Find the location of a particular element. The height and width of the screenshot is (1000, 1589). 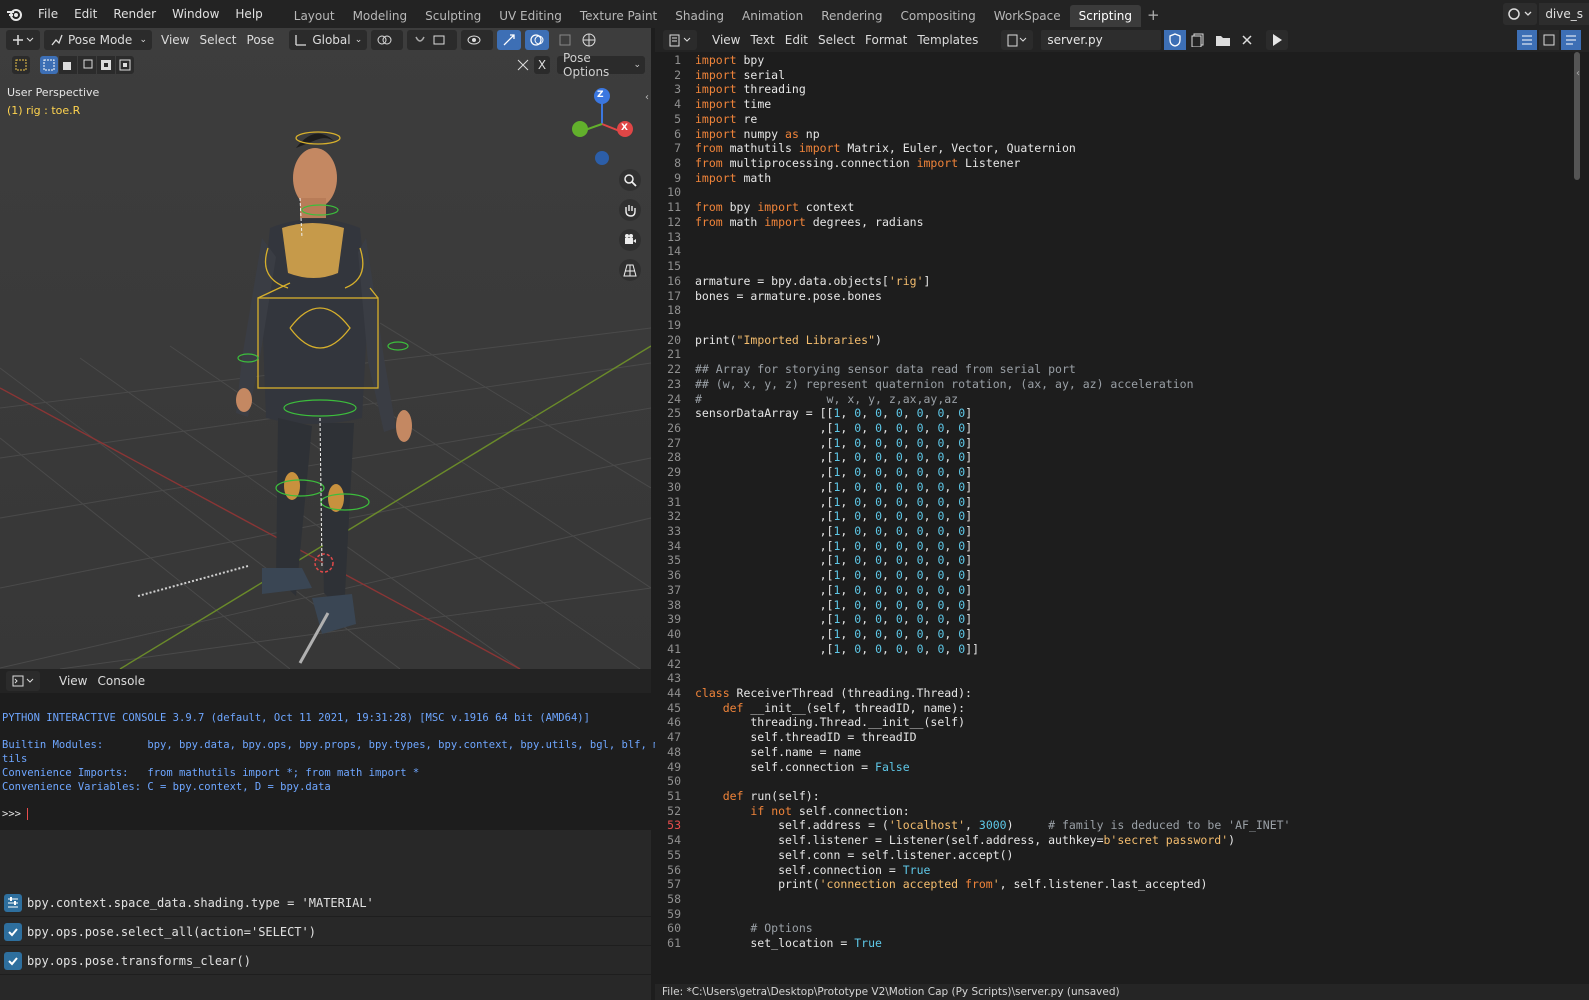

mirror-icon is located at coordinates (523, 65).